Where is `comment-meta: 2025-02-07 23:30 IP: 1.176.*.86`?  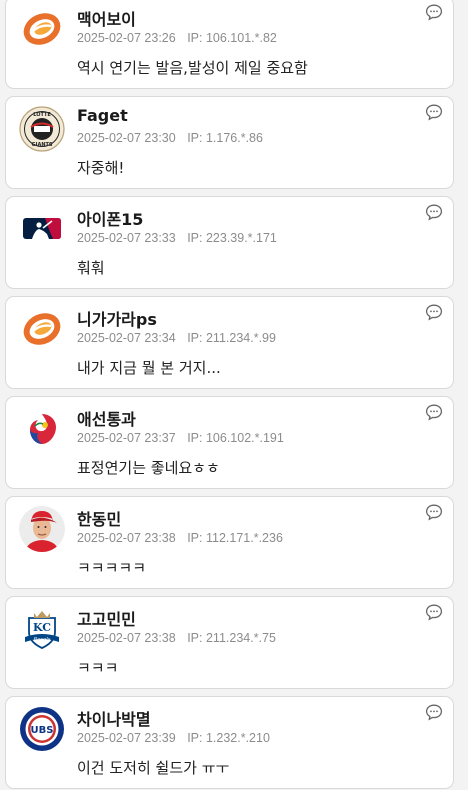
comment-meta: 2025-02-07 23:30 IP: 1.176.*.86 is located at coordinates (170, 138).